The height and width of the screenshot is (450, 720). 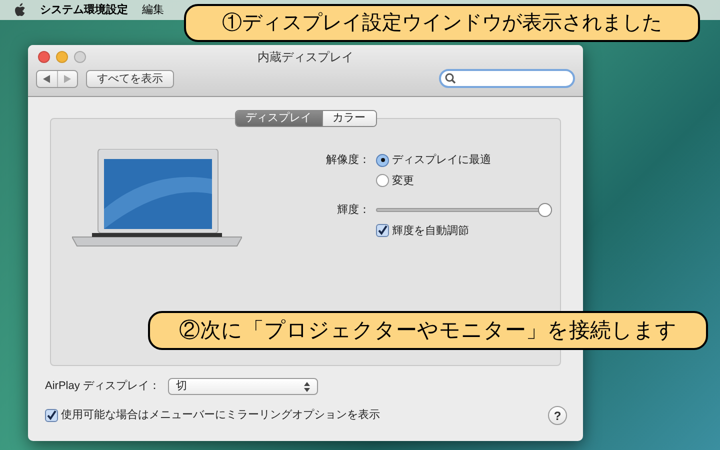 What do you see at coordinates (307, 387) in the screenshot?
I see `updown-arrows-icon` at bounding box center [307, 387].